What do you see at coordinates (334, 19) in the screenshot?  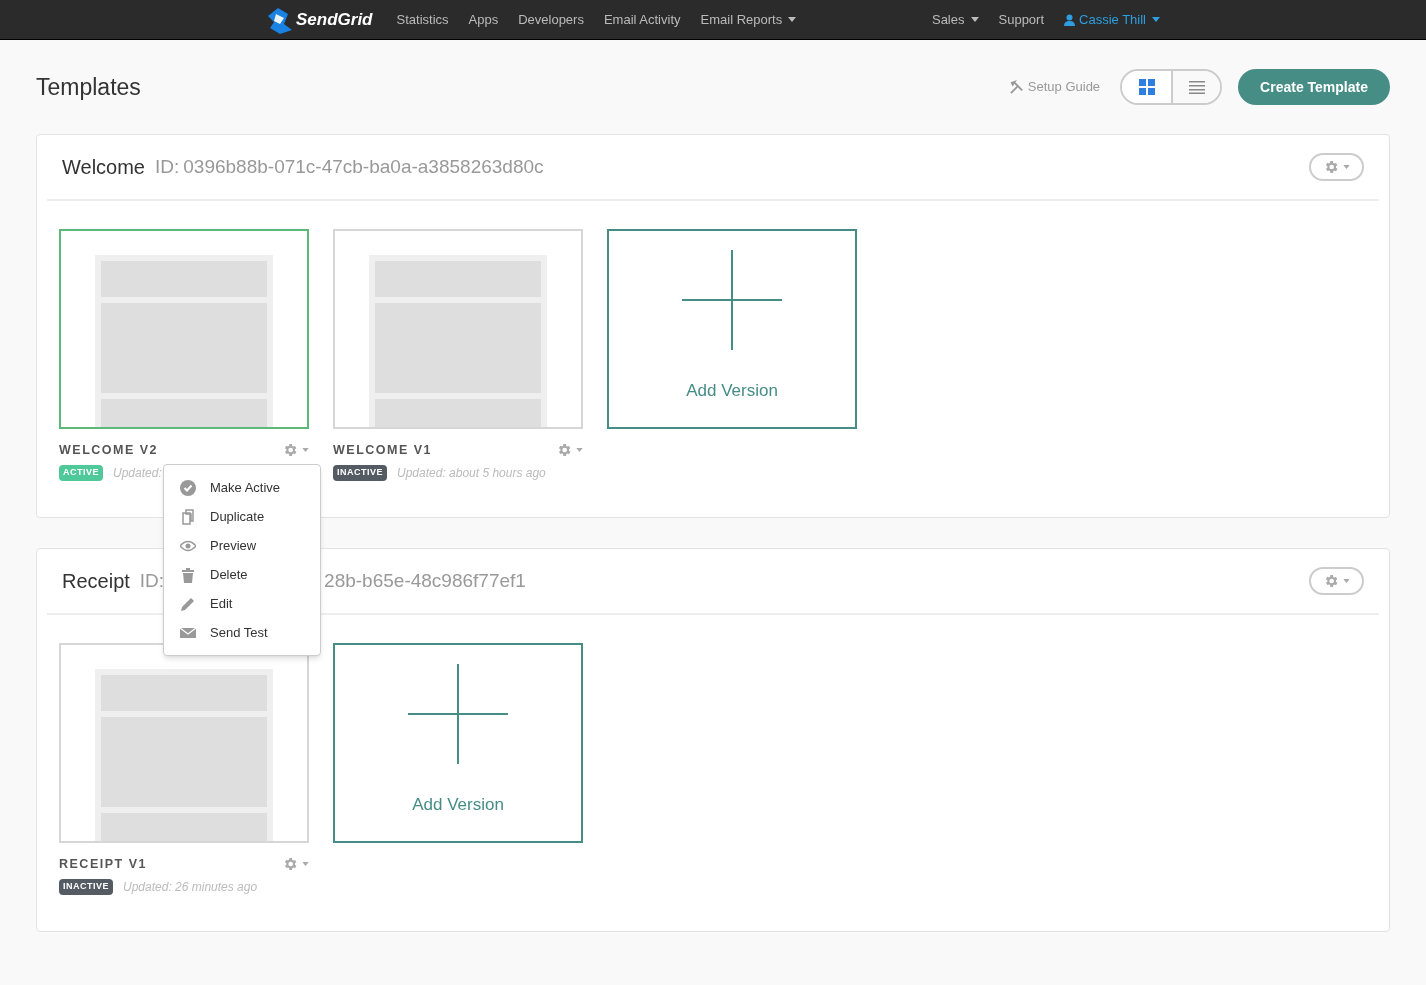 I see `brand-name: SendGrid` at bounding box center [334, 19].